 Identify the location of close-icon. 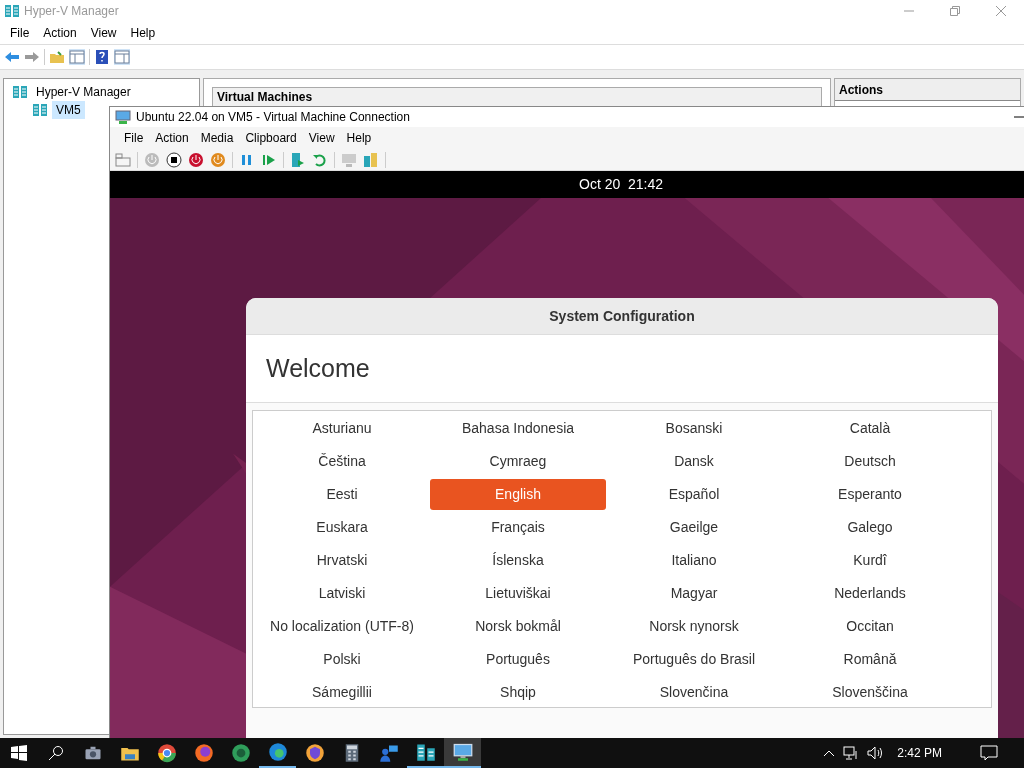
(1001, 11).